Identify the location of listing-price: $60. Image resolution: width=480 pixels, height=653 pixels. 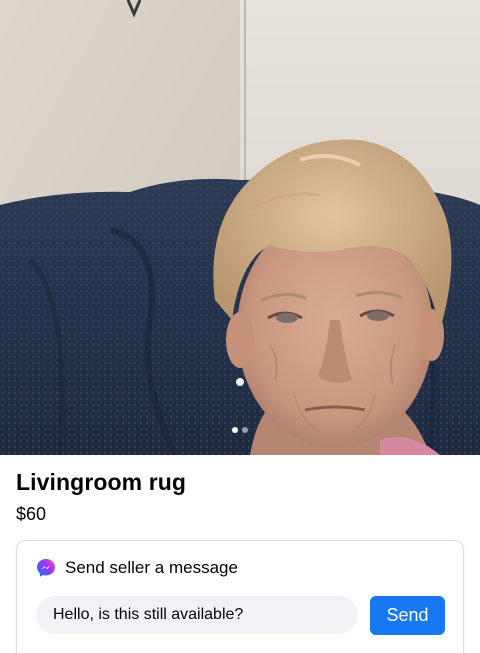
(31, 514).